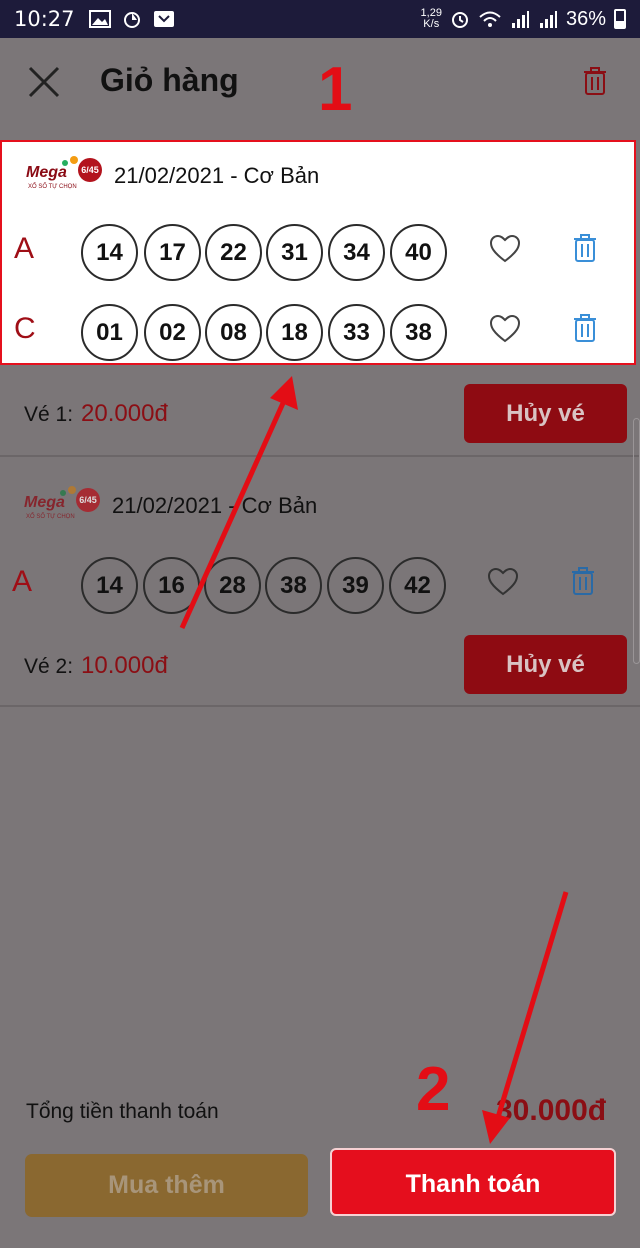 Image resolution: width=640 pixels, height=1248 pixels. I want to click on ticket-price: Vé 1: 20.000đ, so click(96, 413).